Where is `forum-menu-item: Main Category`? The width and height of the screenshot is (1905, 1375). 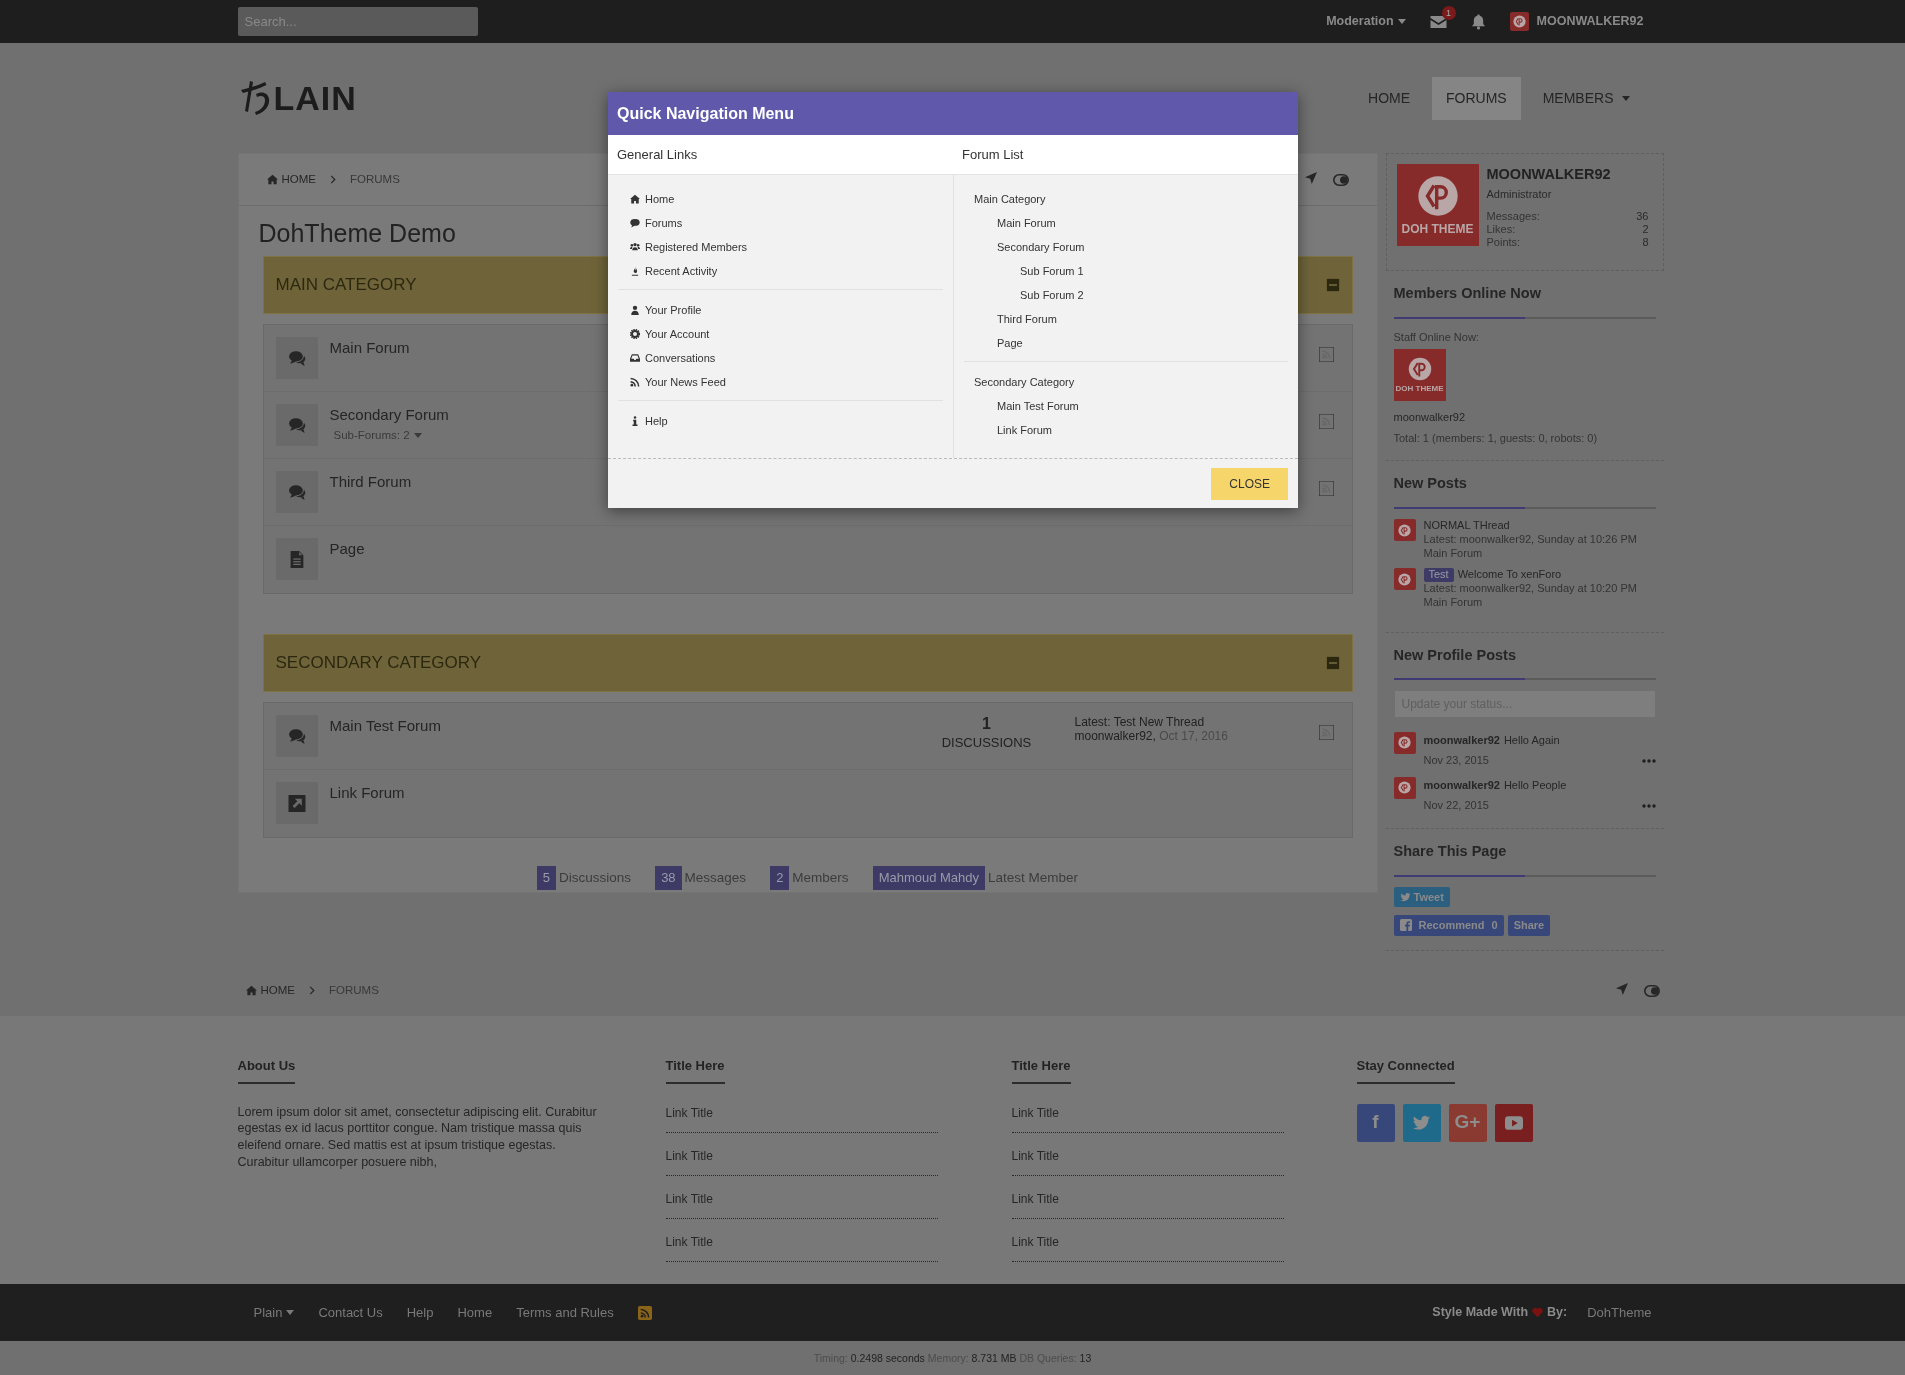 forum-menu-item: Main Category is located at coordinates (1126, 199).